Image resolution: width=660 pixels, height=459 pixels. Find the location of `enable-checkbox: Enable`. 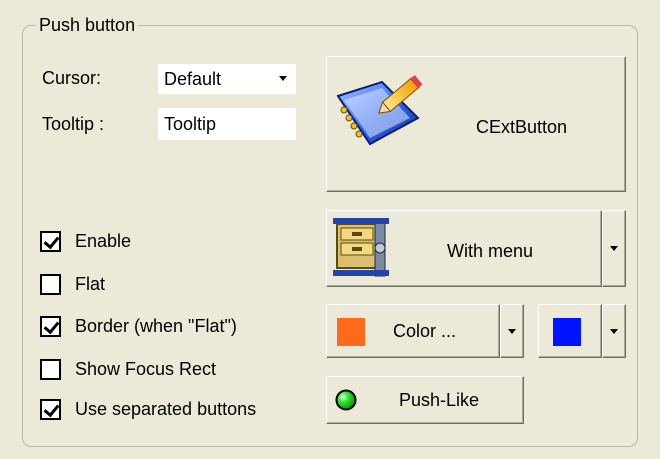

enable-checkbox: Enable is located at coordinates (85, 241).